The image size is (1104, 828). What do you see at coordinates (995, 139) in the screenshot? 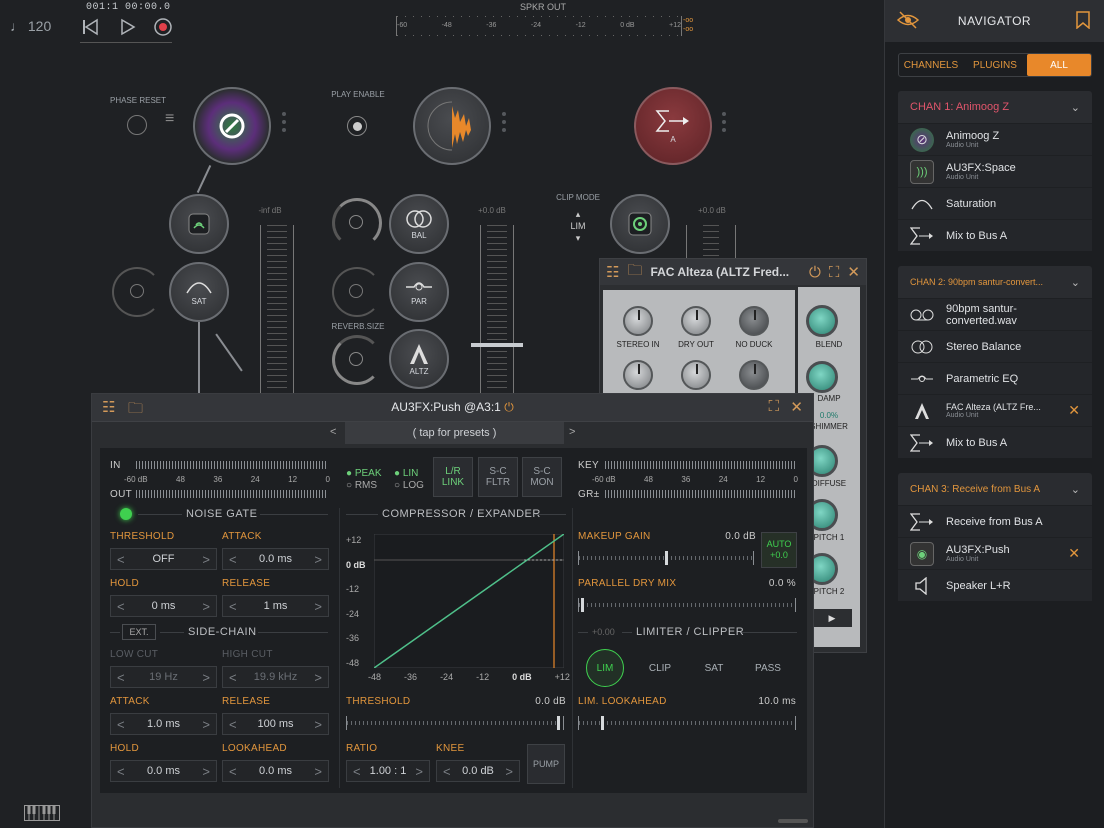
I see `list-item: ⊘ Animoog Z Audio Unit` at bounding box center [995, 139].